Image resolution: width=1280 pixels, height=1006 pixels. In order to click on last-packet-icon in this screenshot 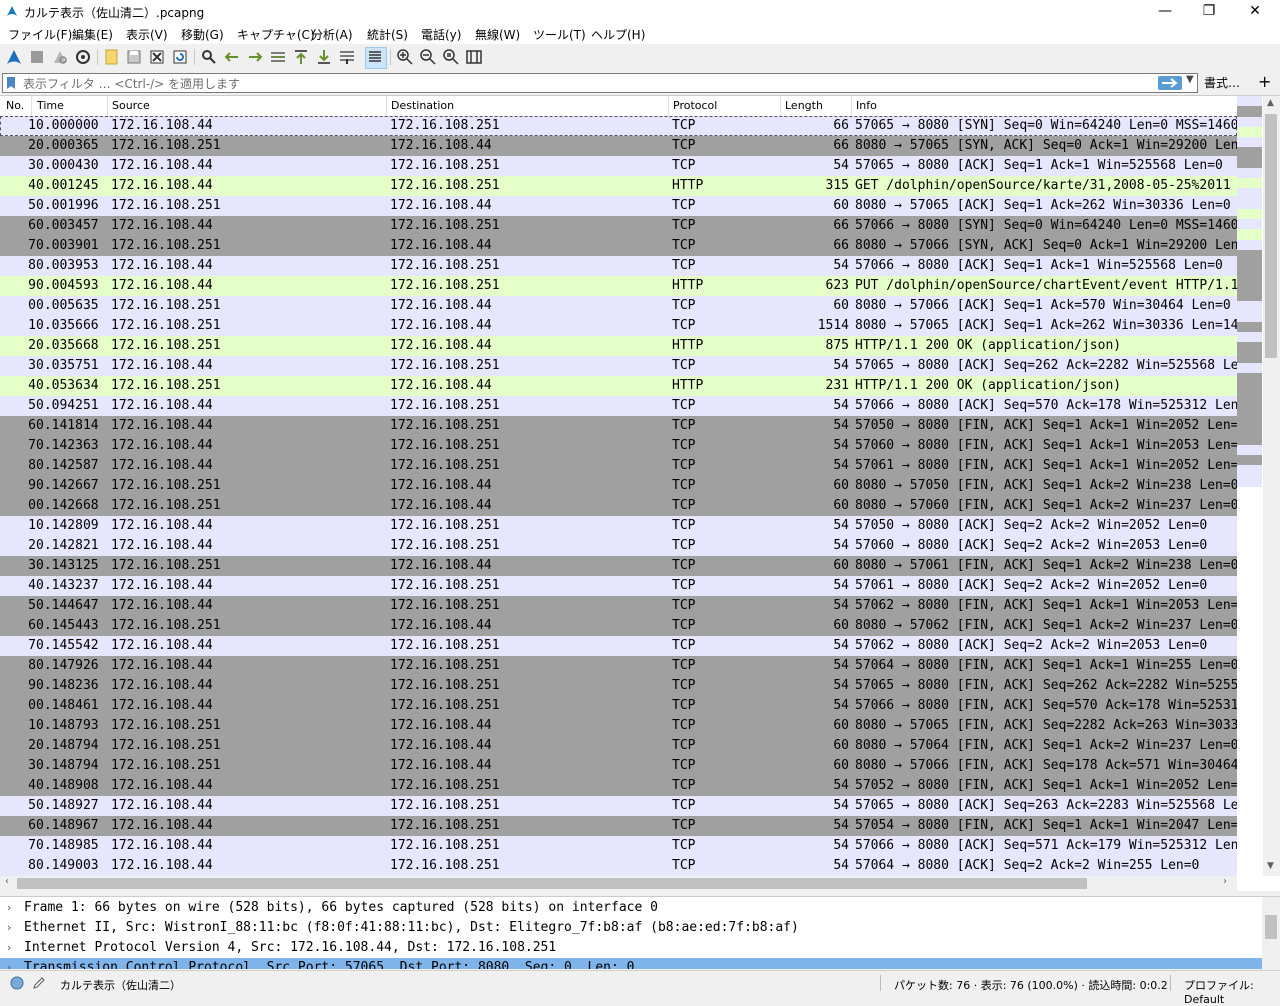, I will do `click(324, 57)`.